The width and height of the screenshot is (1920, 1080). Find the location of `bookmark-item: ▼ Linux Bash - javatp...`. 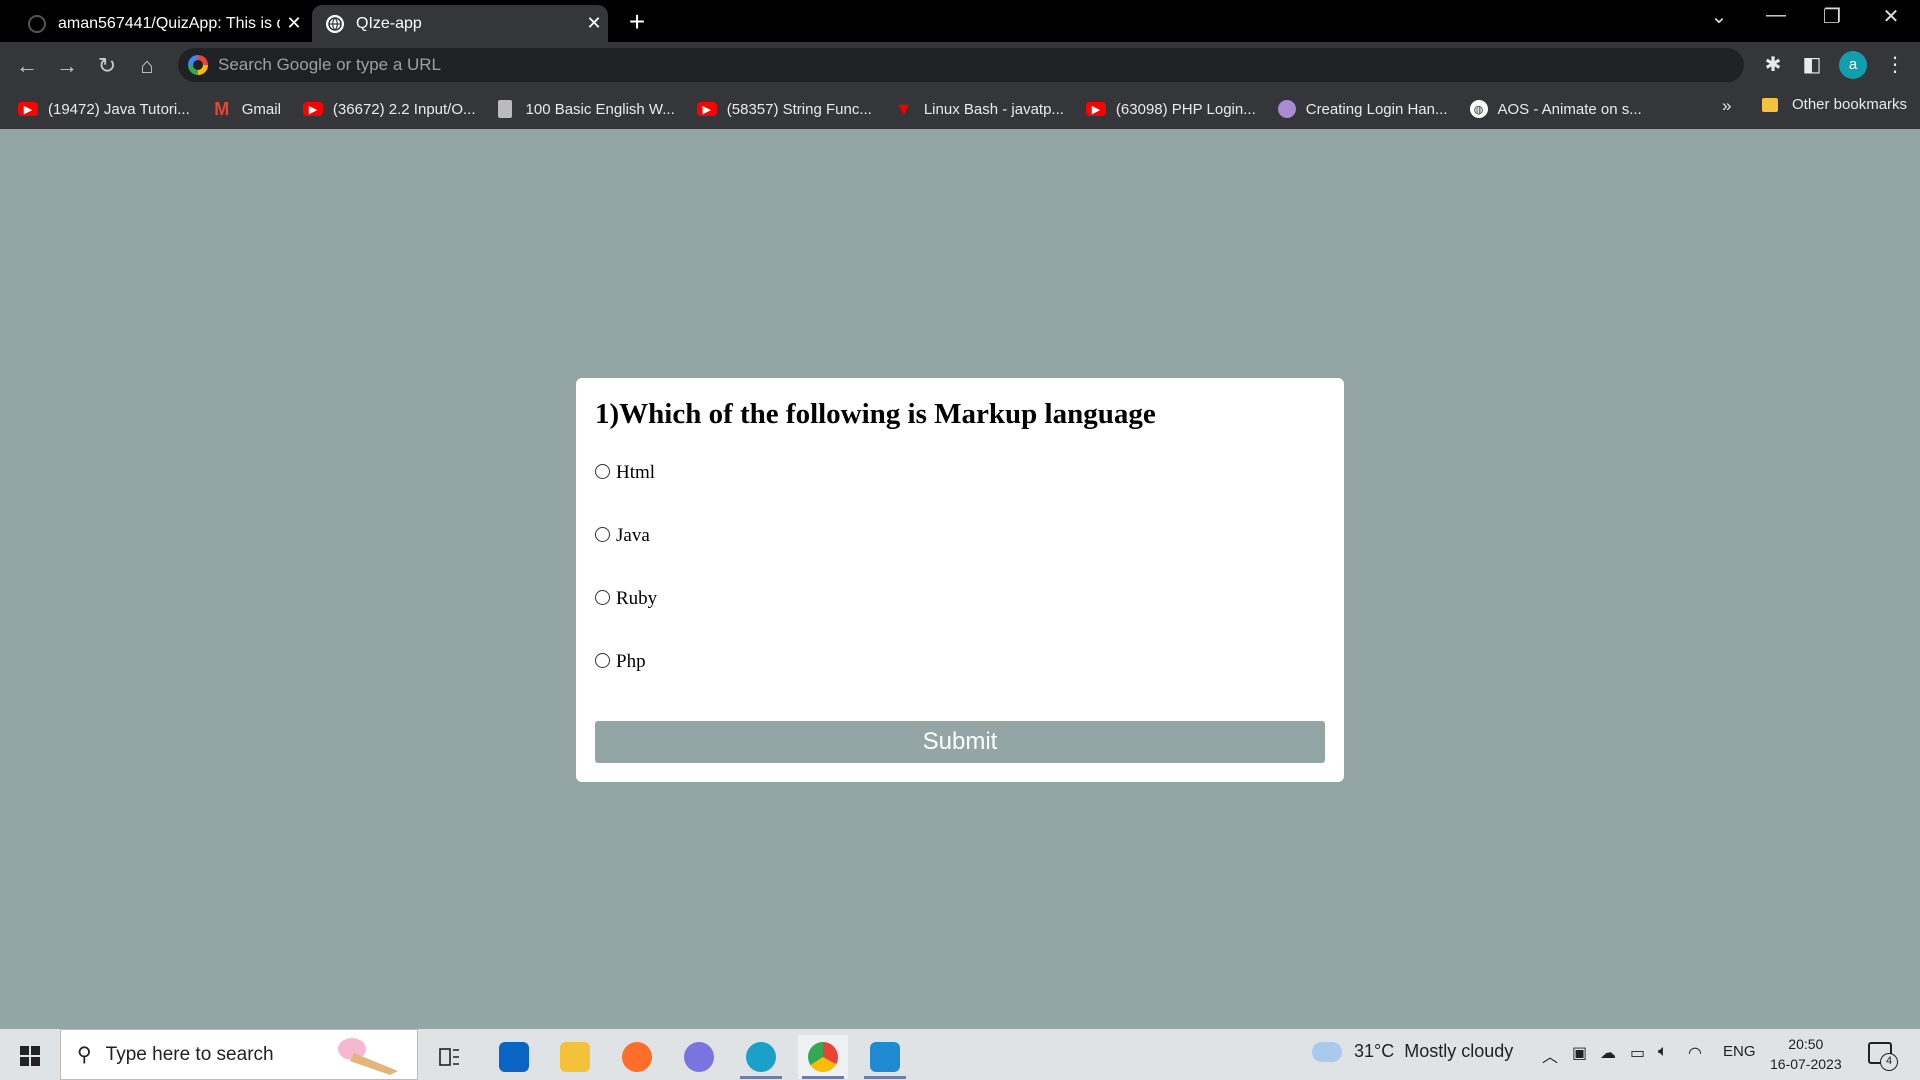

bookmark-item: ▼ Linux Bash - javatp... is located at coordinates (979, 108).